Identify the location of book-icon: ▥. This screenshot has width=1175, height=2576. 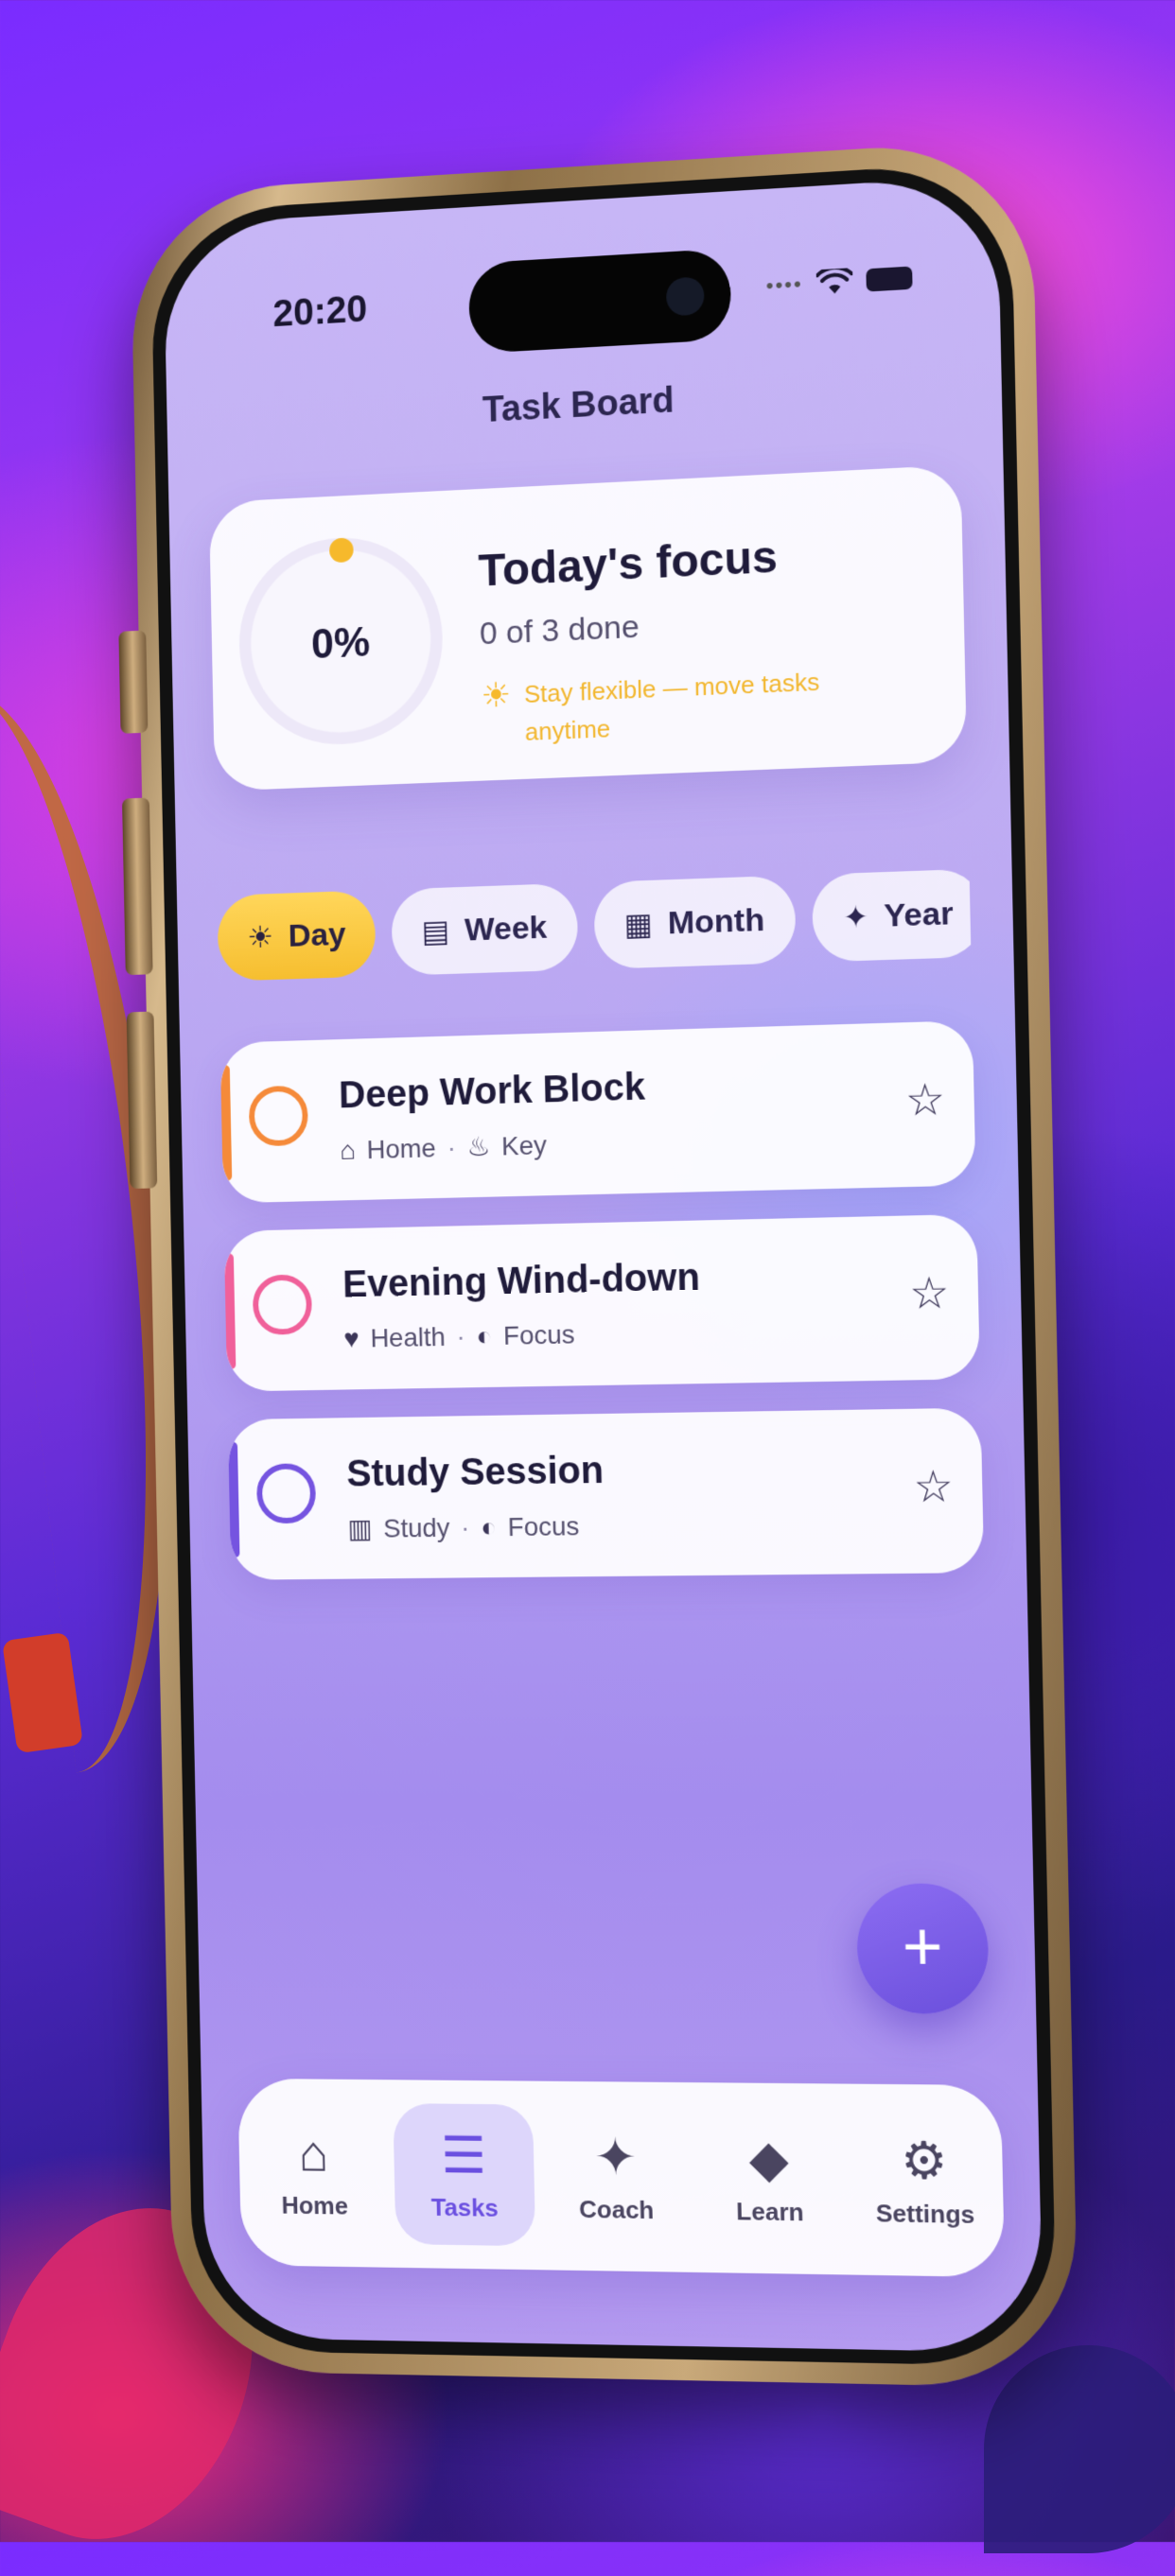
(360, 1528).